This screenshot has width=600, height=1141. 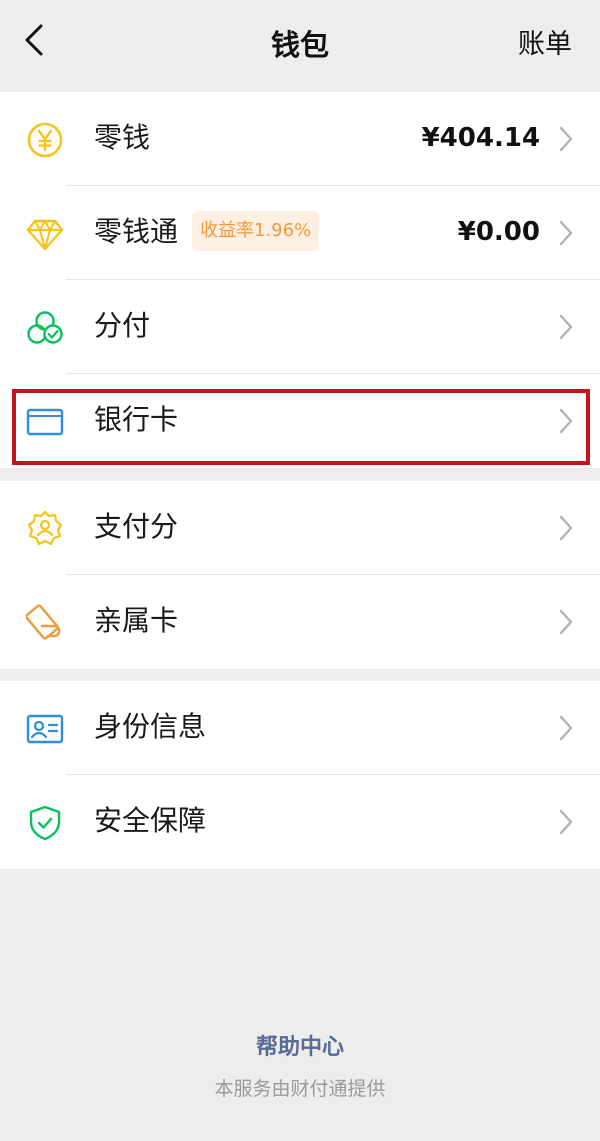 What do you see at coordinates (256, 231) in the screenshot?
I see `yield-rate-badge: 收益率1.96%` at bounding box center [256, 231].